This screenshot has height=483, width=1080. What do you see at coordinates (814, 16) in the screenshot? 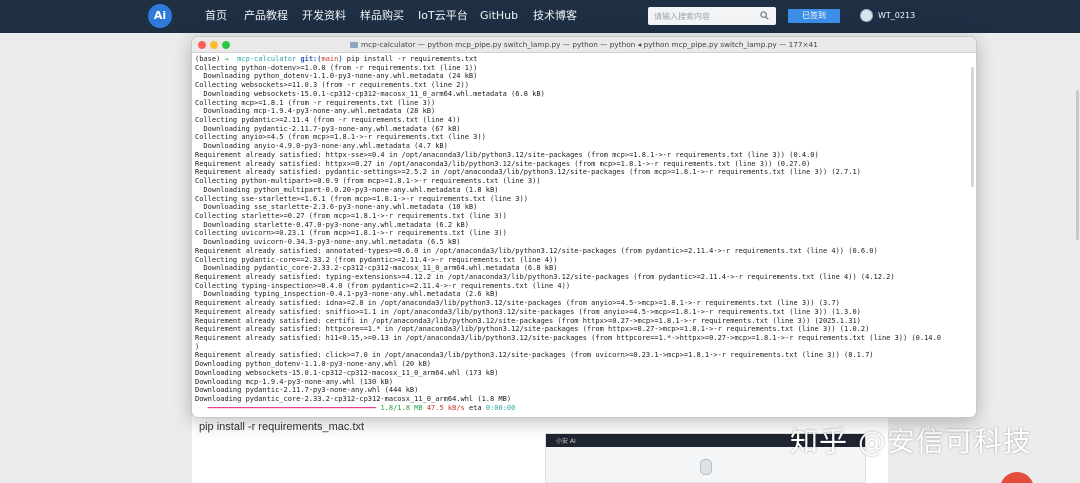
I see `signin-button: 已签到` at bounding box center [814, 16].